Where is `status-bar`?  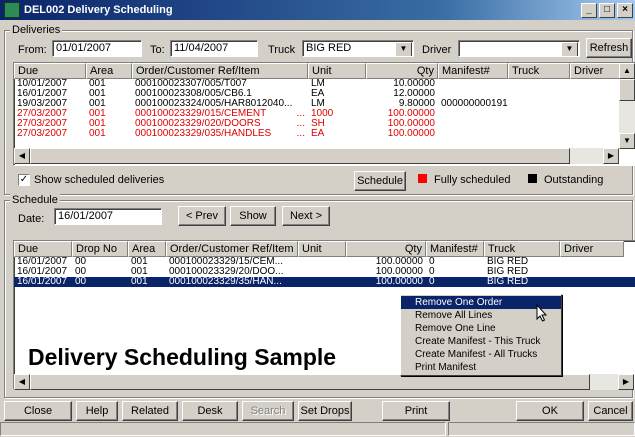
status-bar is located at coordinates (317, 429).